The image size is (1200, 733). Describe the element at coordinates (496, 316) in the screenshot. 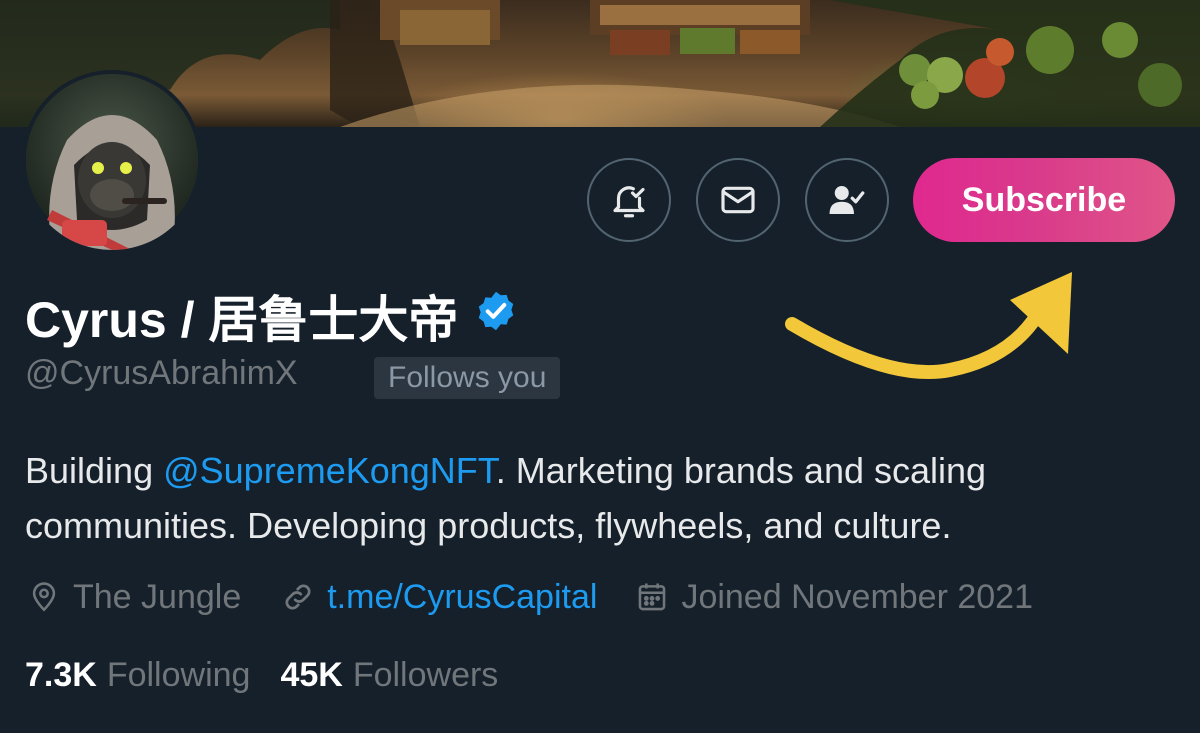

I see `verified-badge-icon` at that location.